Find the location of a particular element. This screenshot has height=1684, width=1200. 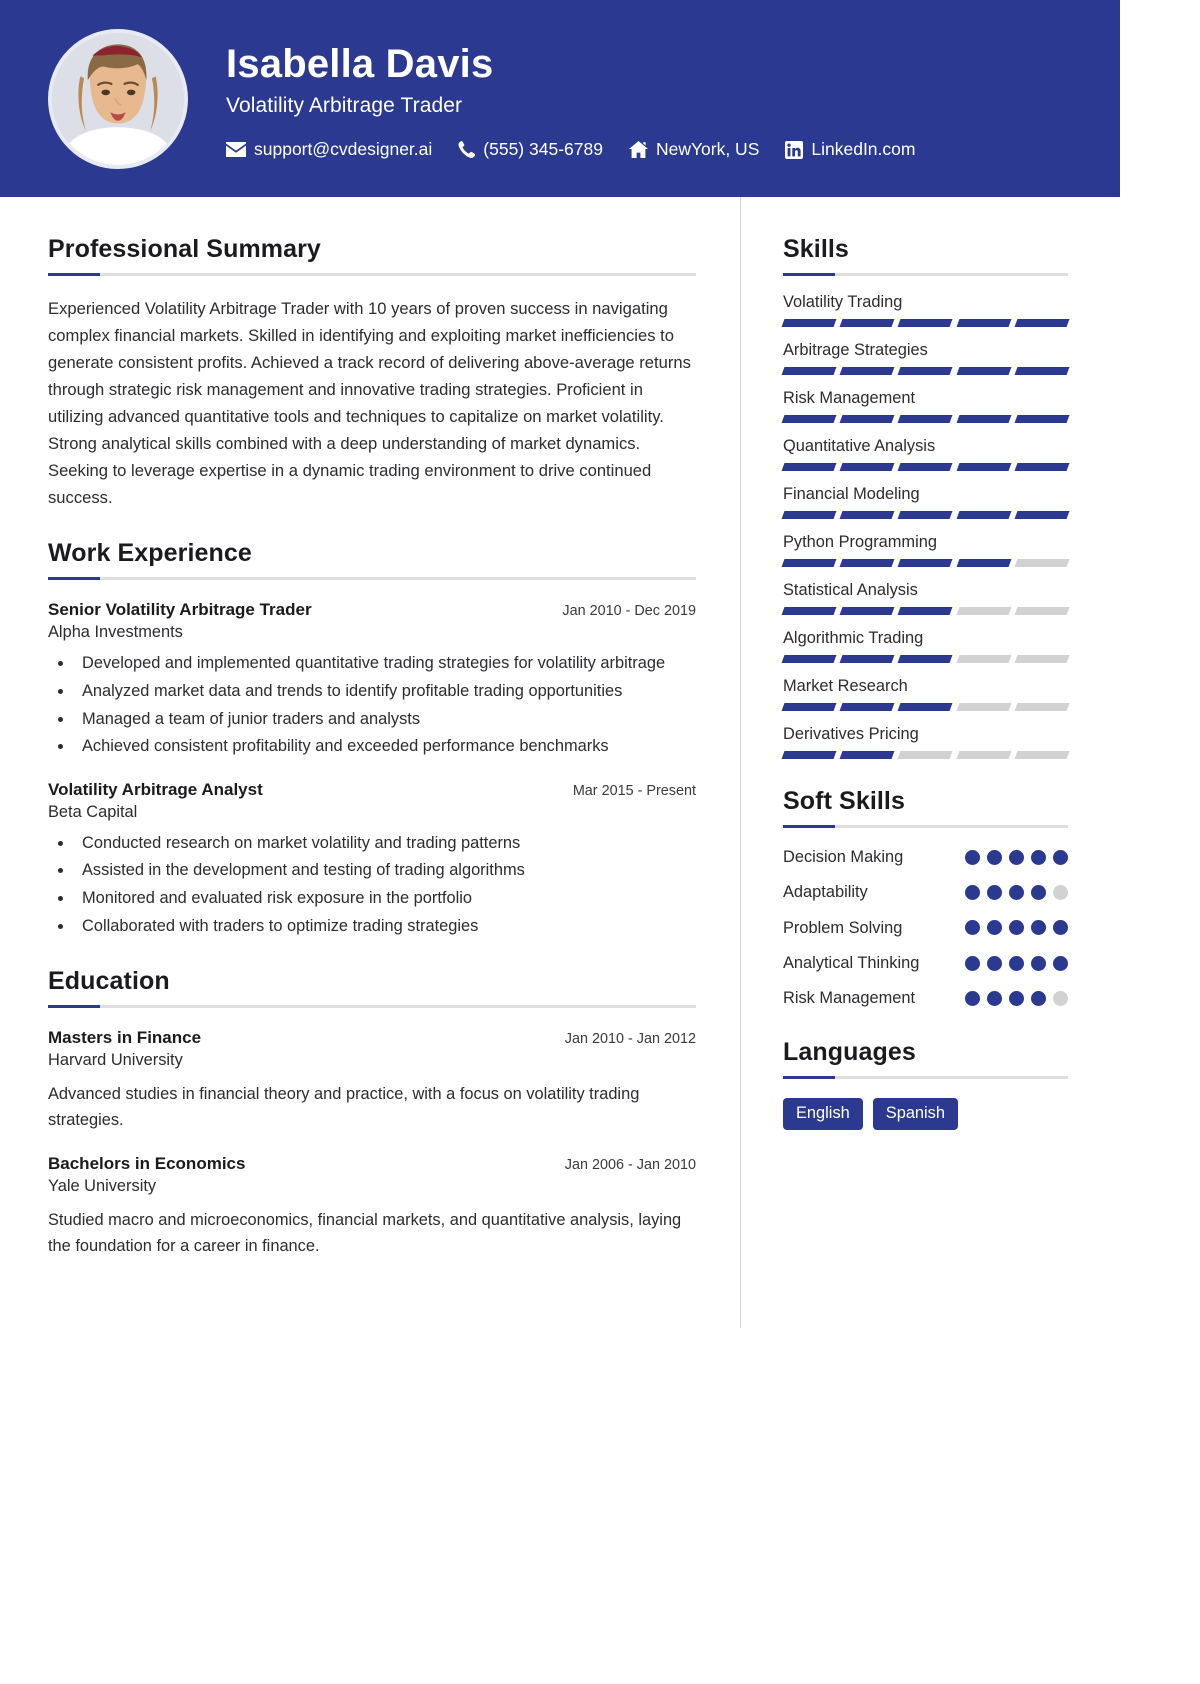

skill-label: Statistical Analysis is located at coordinates (850, 590).